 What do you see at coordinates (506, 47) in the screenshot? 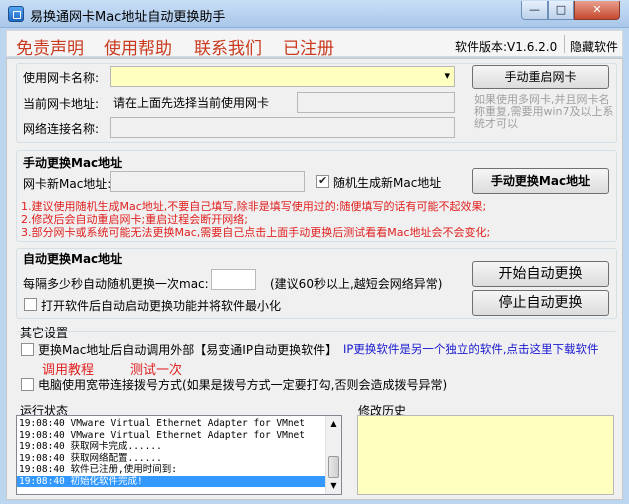
I see `version-label: 软件版本:V1.6.2.0` at bounding box center [506, 47].